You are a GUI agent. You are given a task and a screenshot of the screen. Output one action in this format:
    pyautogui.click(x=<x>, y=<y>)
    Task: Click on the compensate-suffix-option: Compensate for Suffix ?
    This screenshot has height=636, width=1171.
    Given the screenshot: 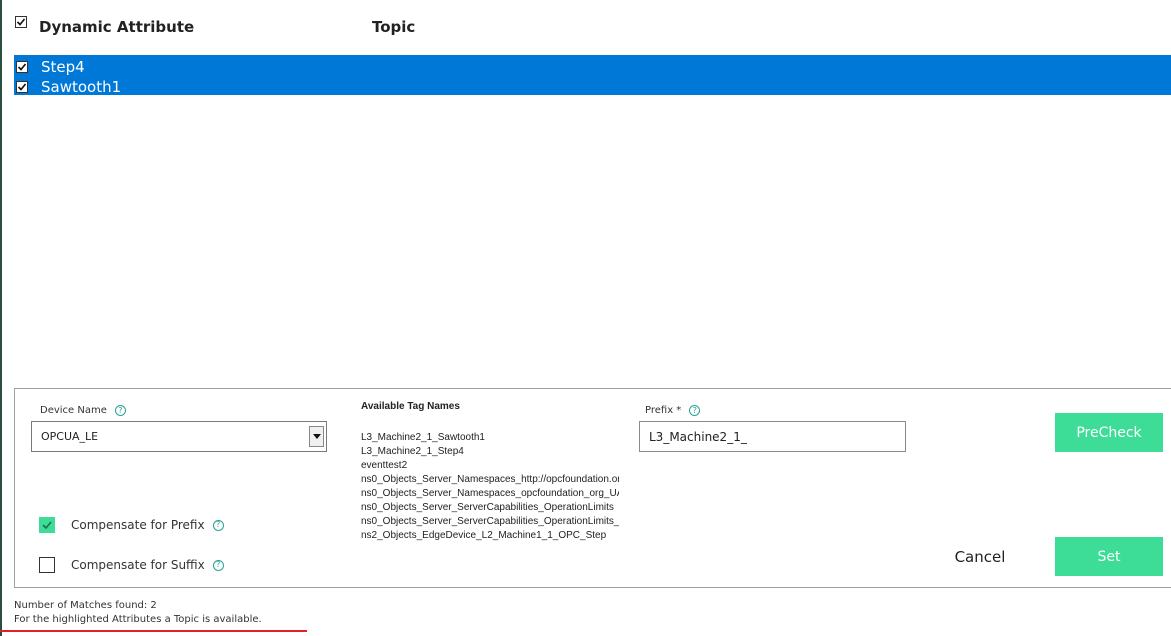 What is the action you would take?
    pyautogui.click(x=131, y=565)
    